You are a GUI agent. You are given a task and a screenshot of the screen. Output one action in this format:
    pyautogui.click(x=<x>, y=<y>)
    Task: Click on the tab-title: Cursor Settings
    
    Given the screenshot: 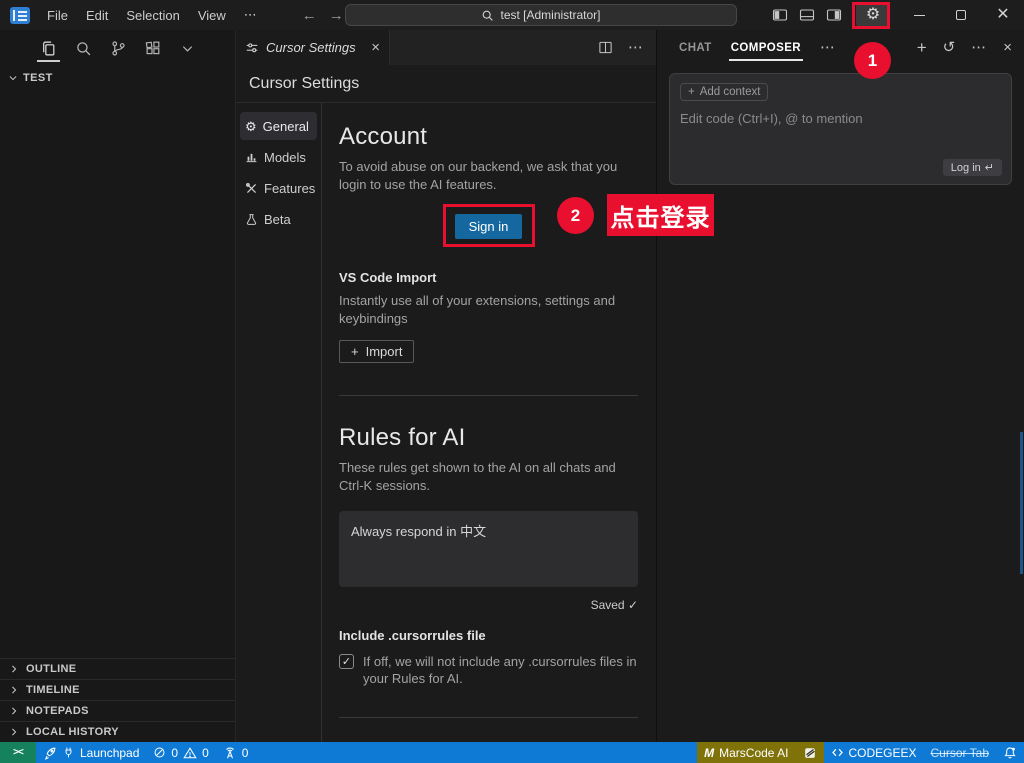 What is the action you would take?
    pyautogui.click(x=311, y=47)
    